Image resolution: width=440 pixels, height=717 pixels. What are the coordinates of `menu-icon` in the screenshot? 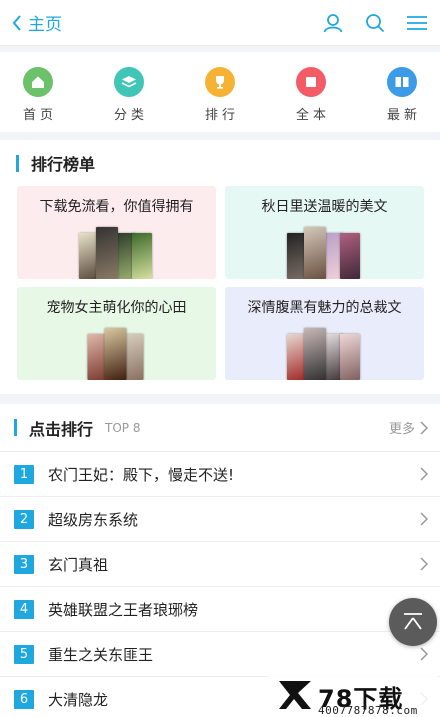 It's located at (417, 23).